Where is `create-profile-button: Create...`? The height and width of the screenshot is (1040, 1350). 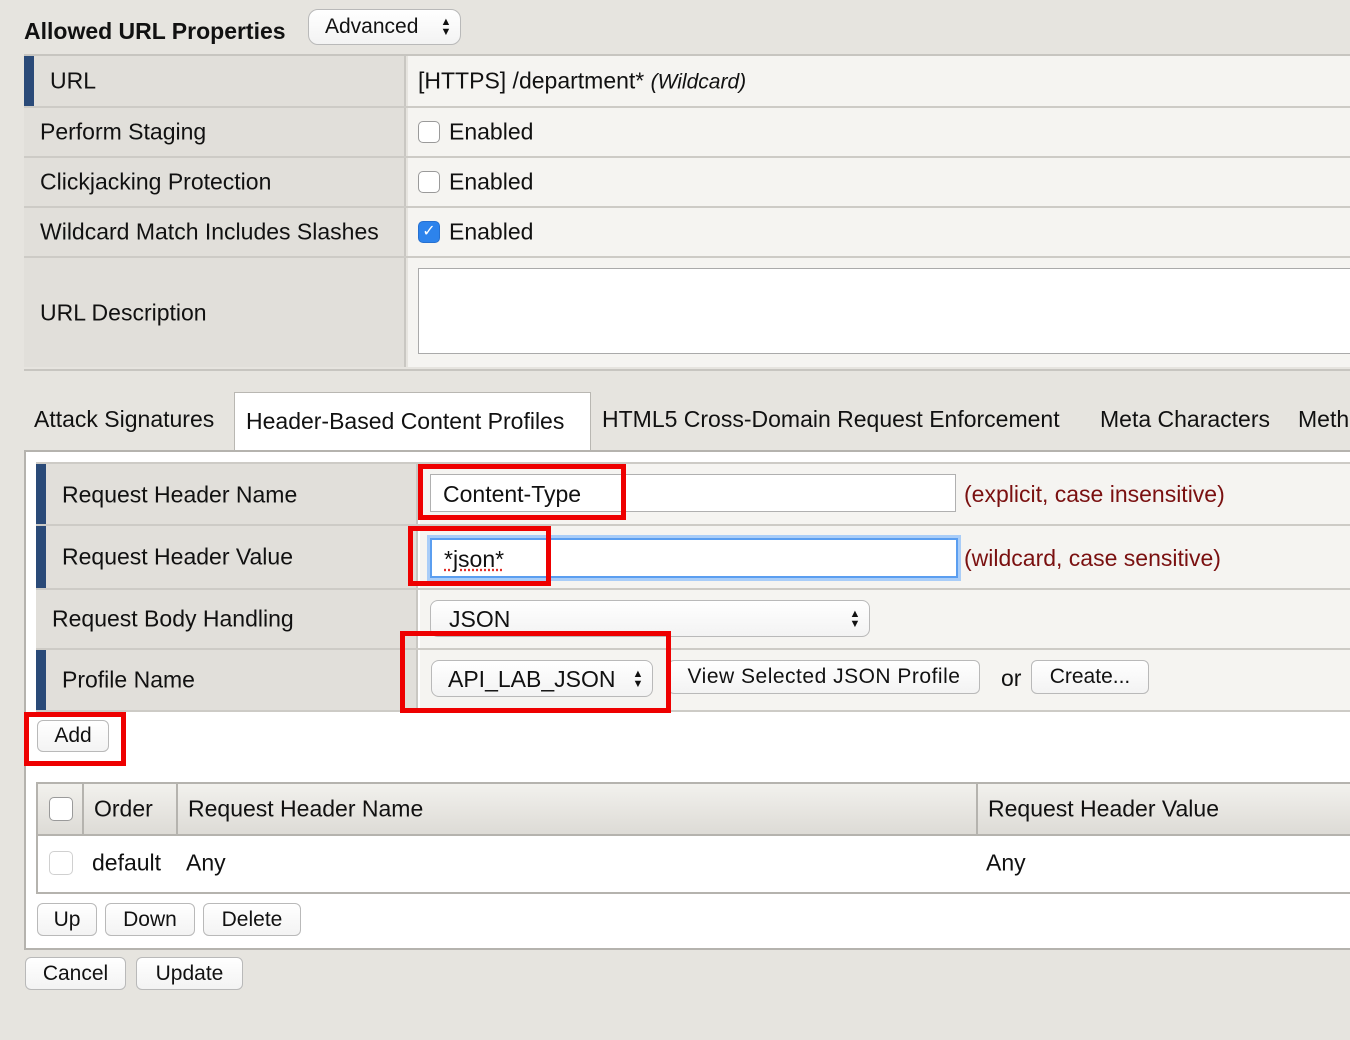 create-profile-button: Create... is located at coordinates (1090, 677).